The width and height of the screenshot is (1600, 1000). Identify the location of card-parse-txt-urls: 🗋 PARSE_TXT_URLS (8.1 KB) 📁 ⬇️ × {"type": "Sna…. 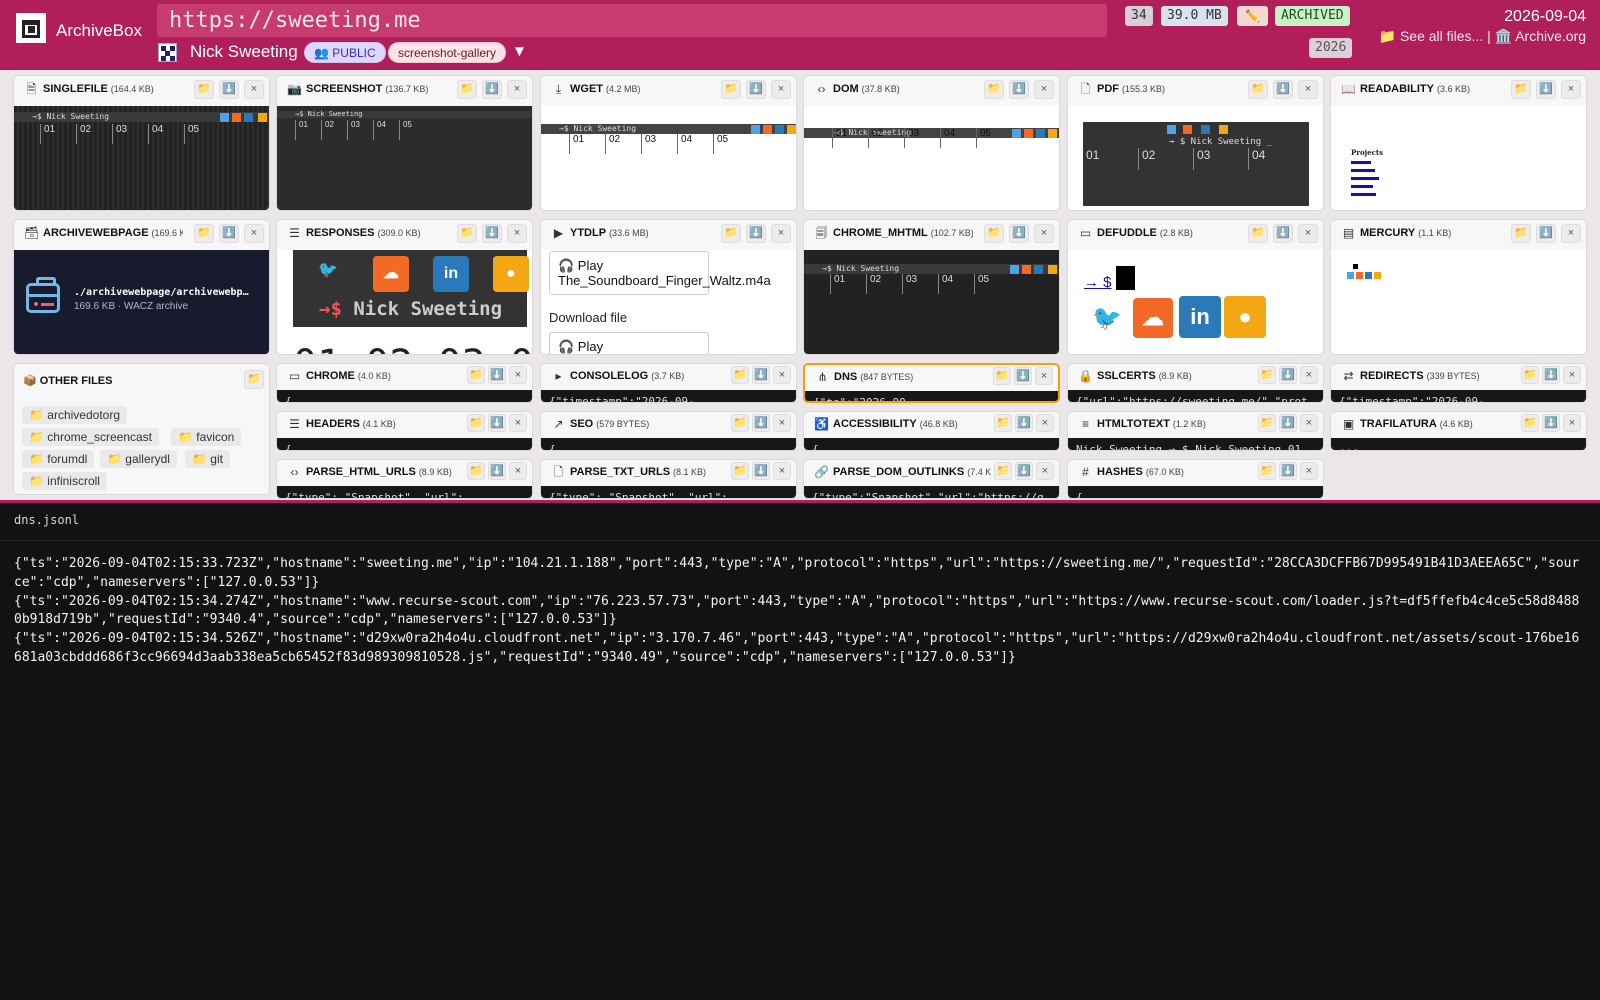
(668, 479).